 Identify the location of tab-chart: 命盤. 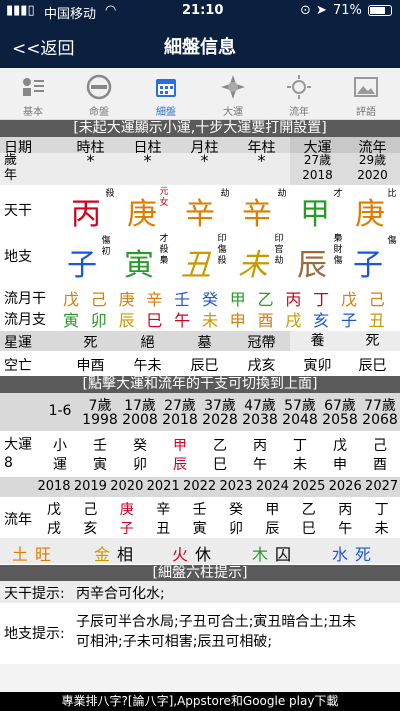
(99, 94).